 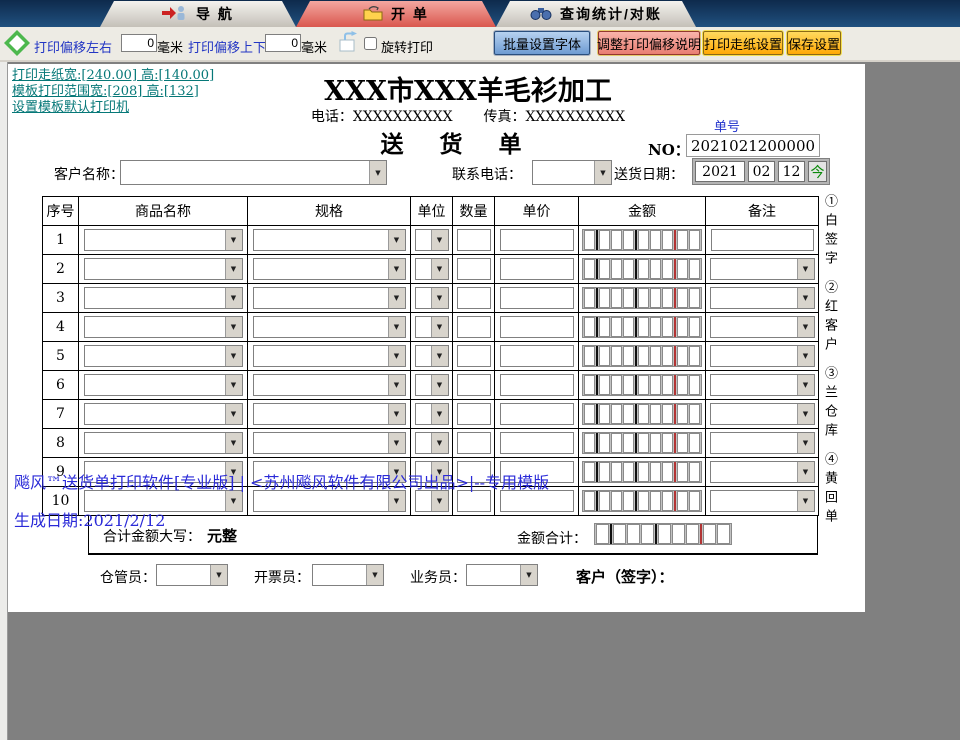 What do you see at coordinates (753, 145) in the screenshot?
I see `order-no-input` at bounding box center [753, 145].